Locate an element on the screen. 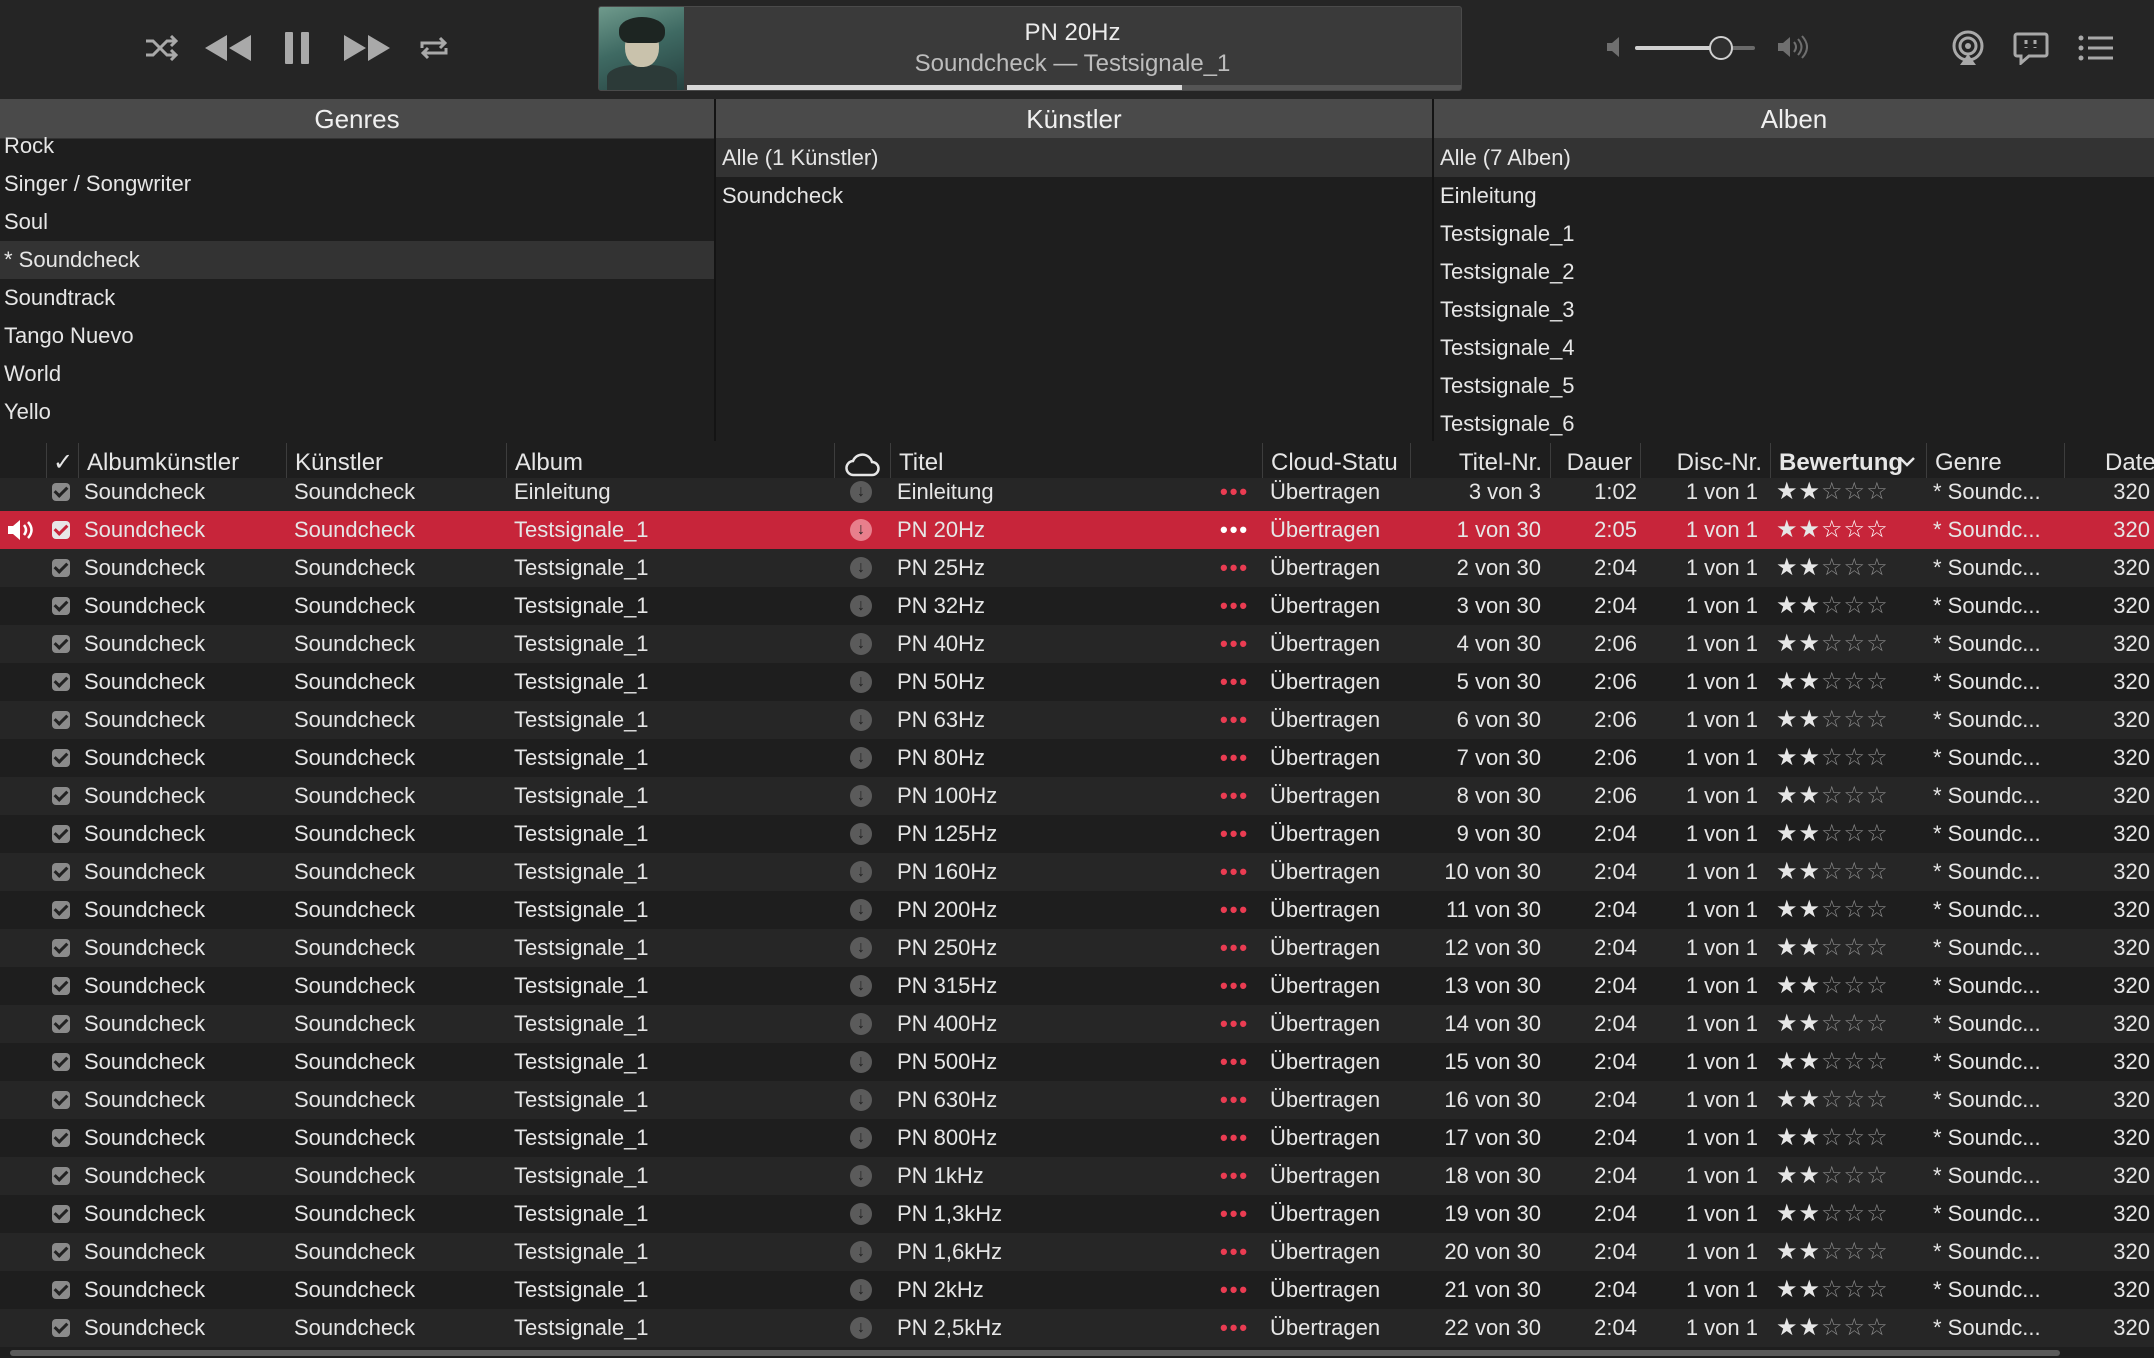 This screenshot has width=2154, height=1358. column-header-cloud-status: Cloud-Statu is located at coordinates (1336, 463).